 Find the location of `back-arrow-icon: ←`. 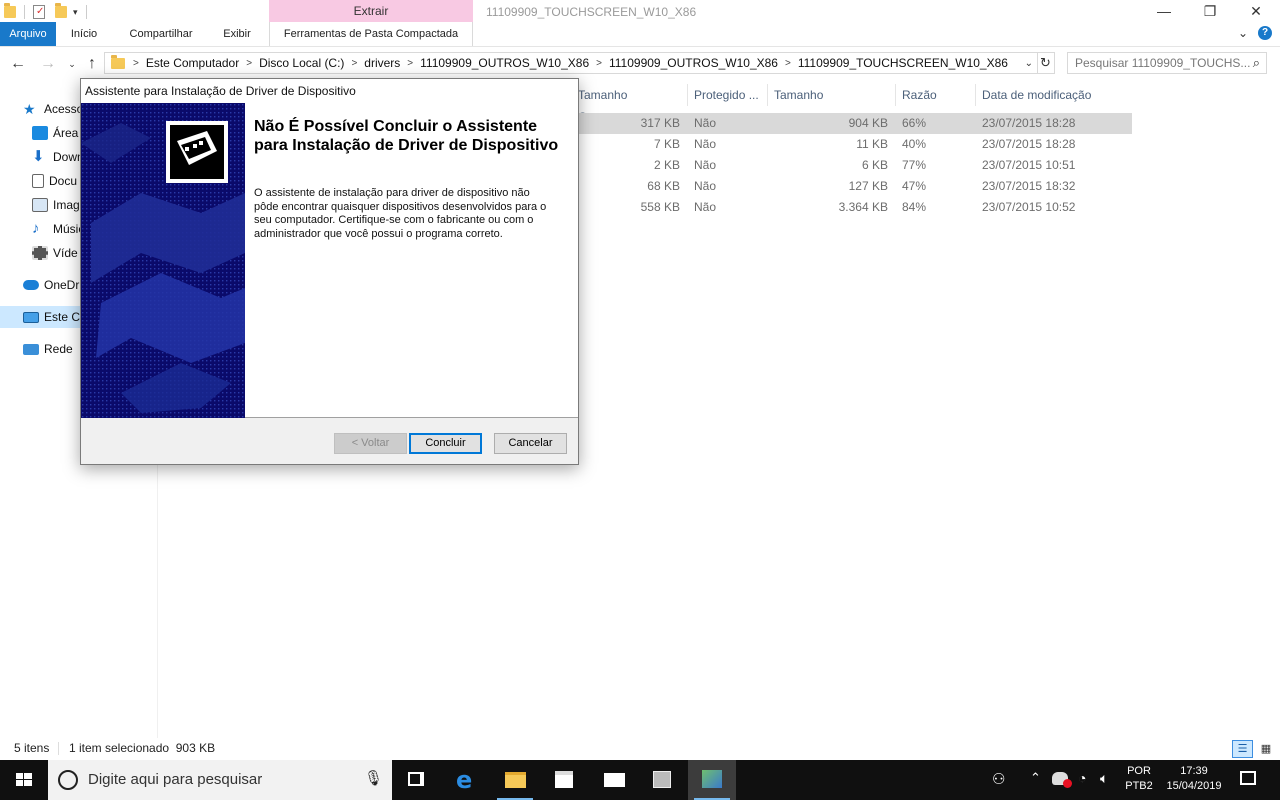

back-arrow-icon: ← is located at coordinates (18, 64).